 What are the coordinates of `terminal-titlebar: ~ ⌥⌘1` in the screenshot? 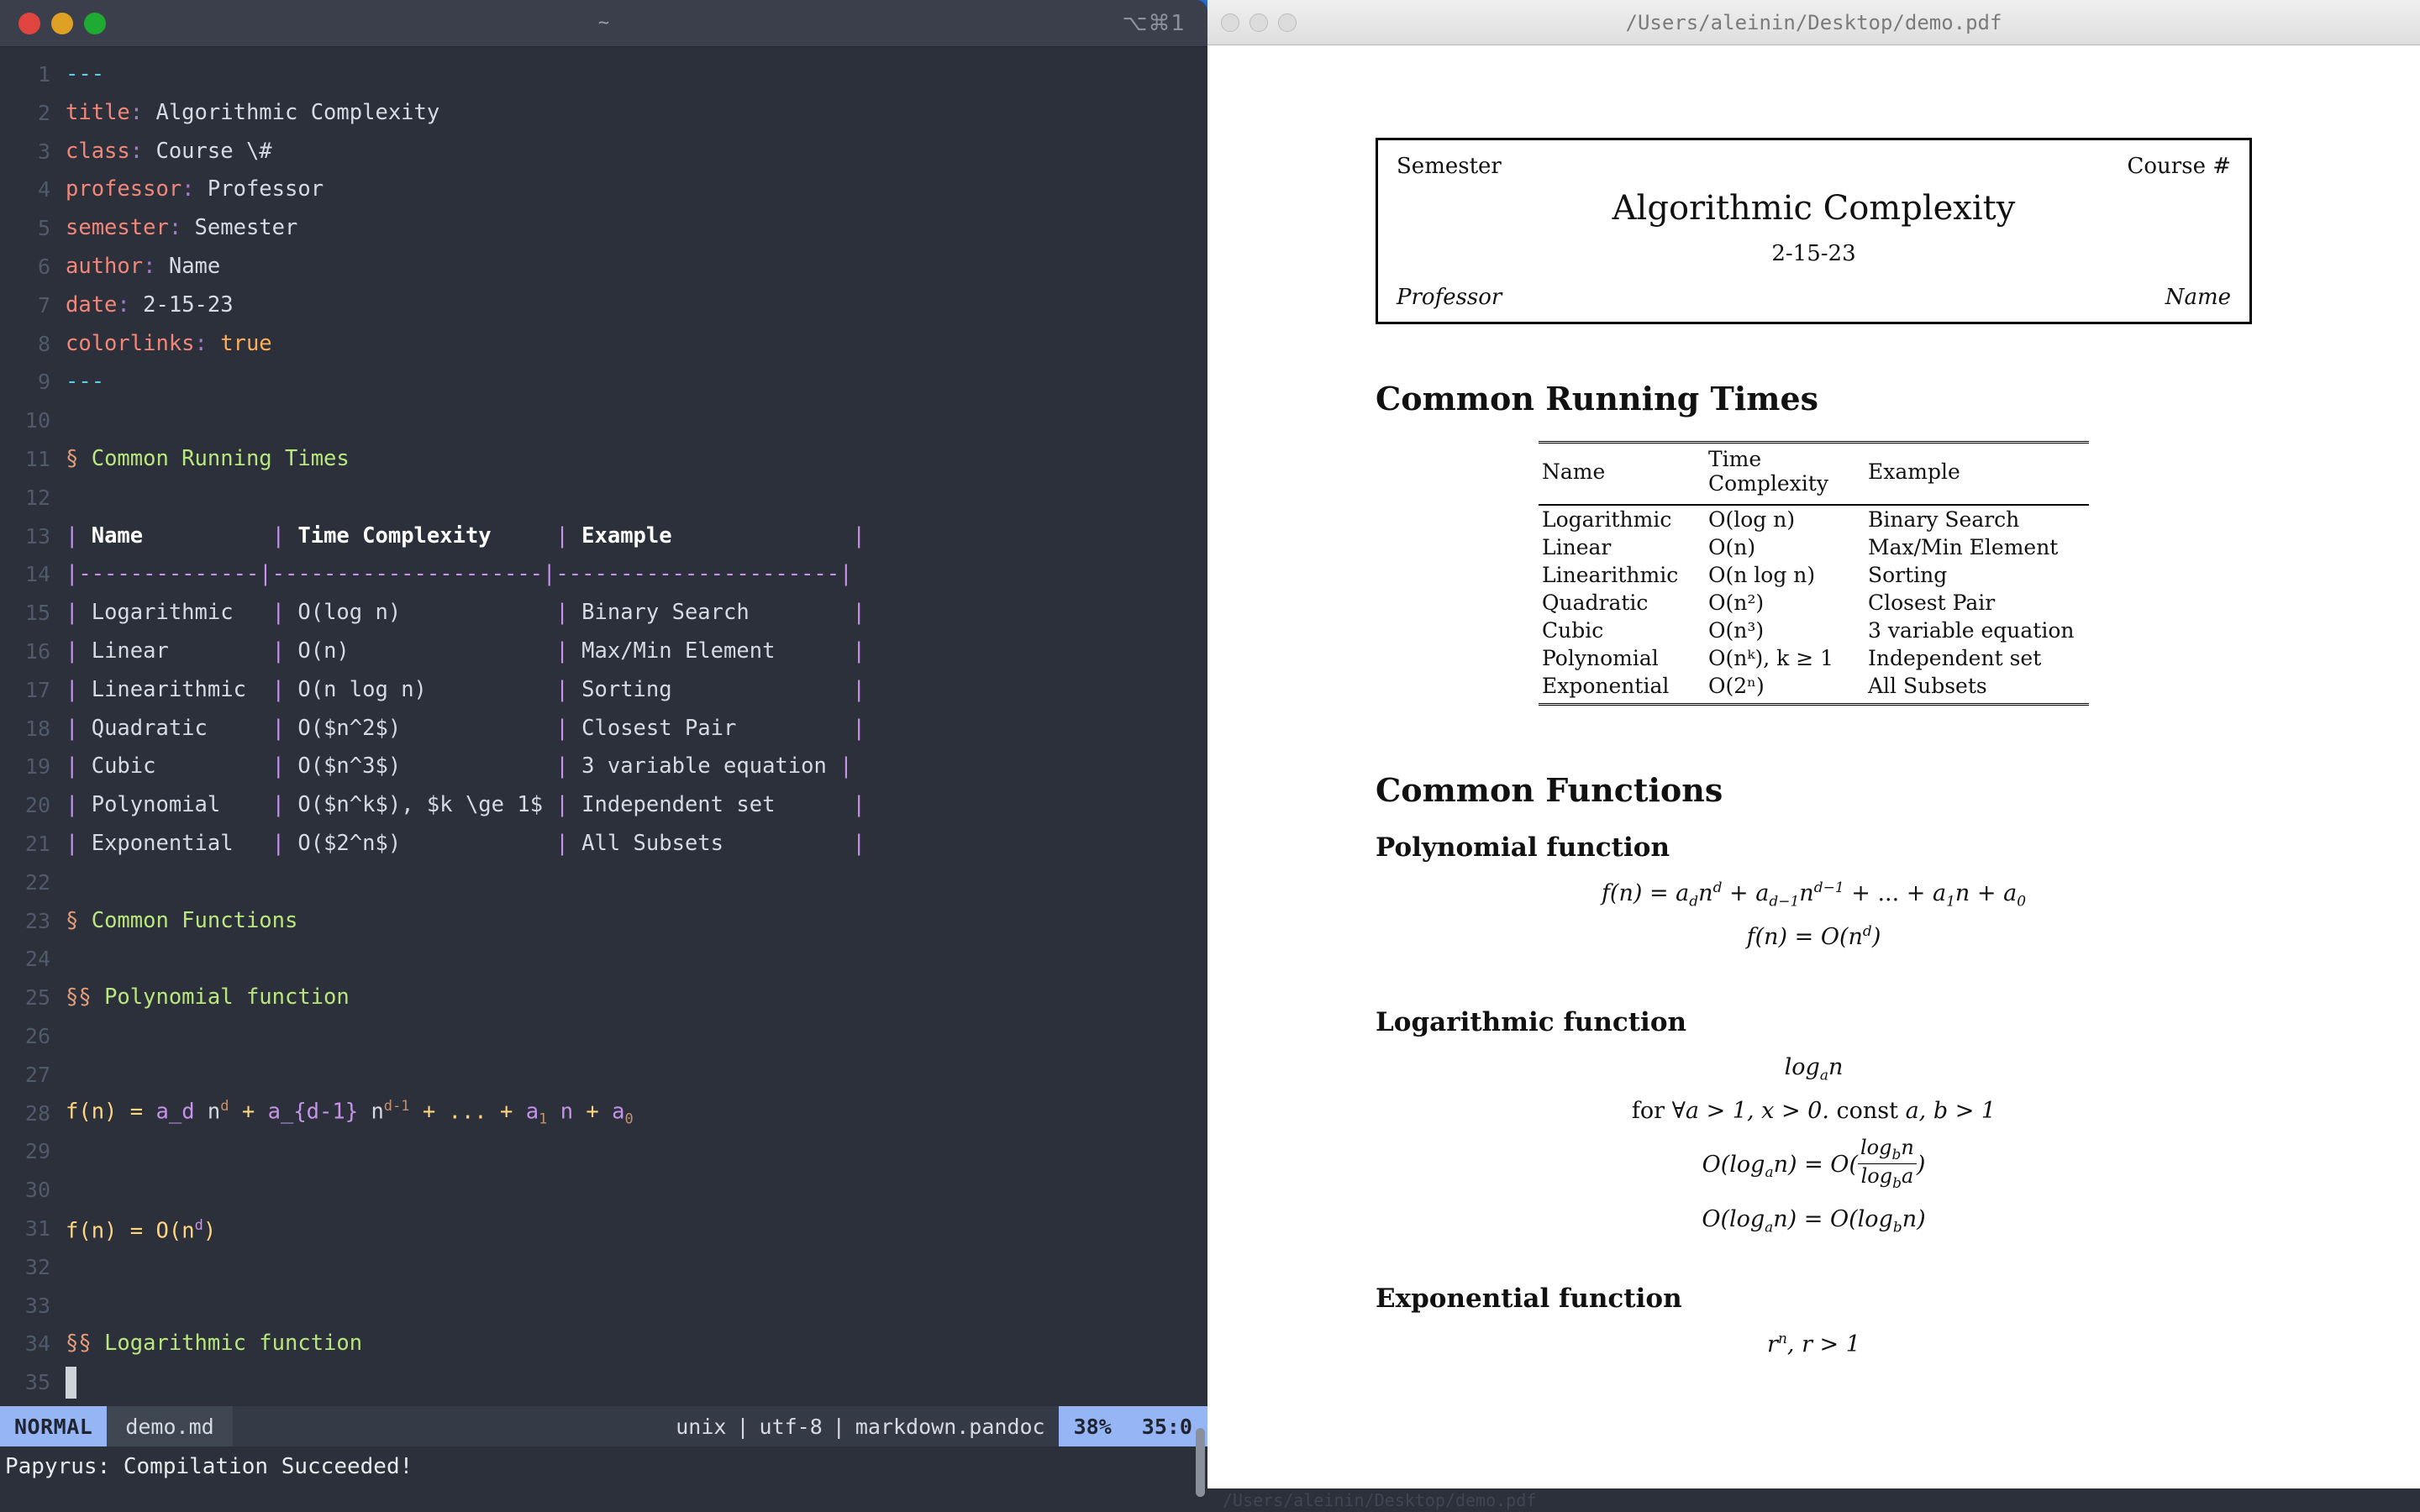 It's located at (603, 23).